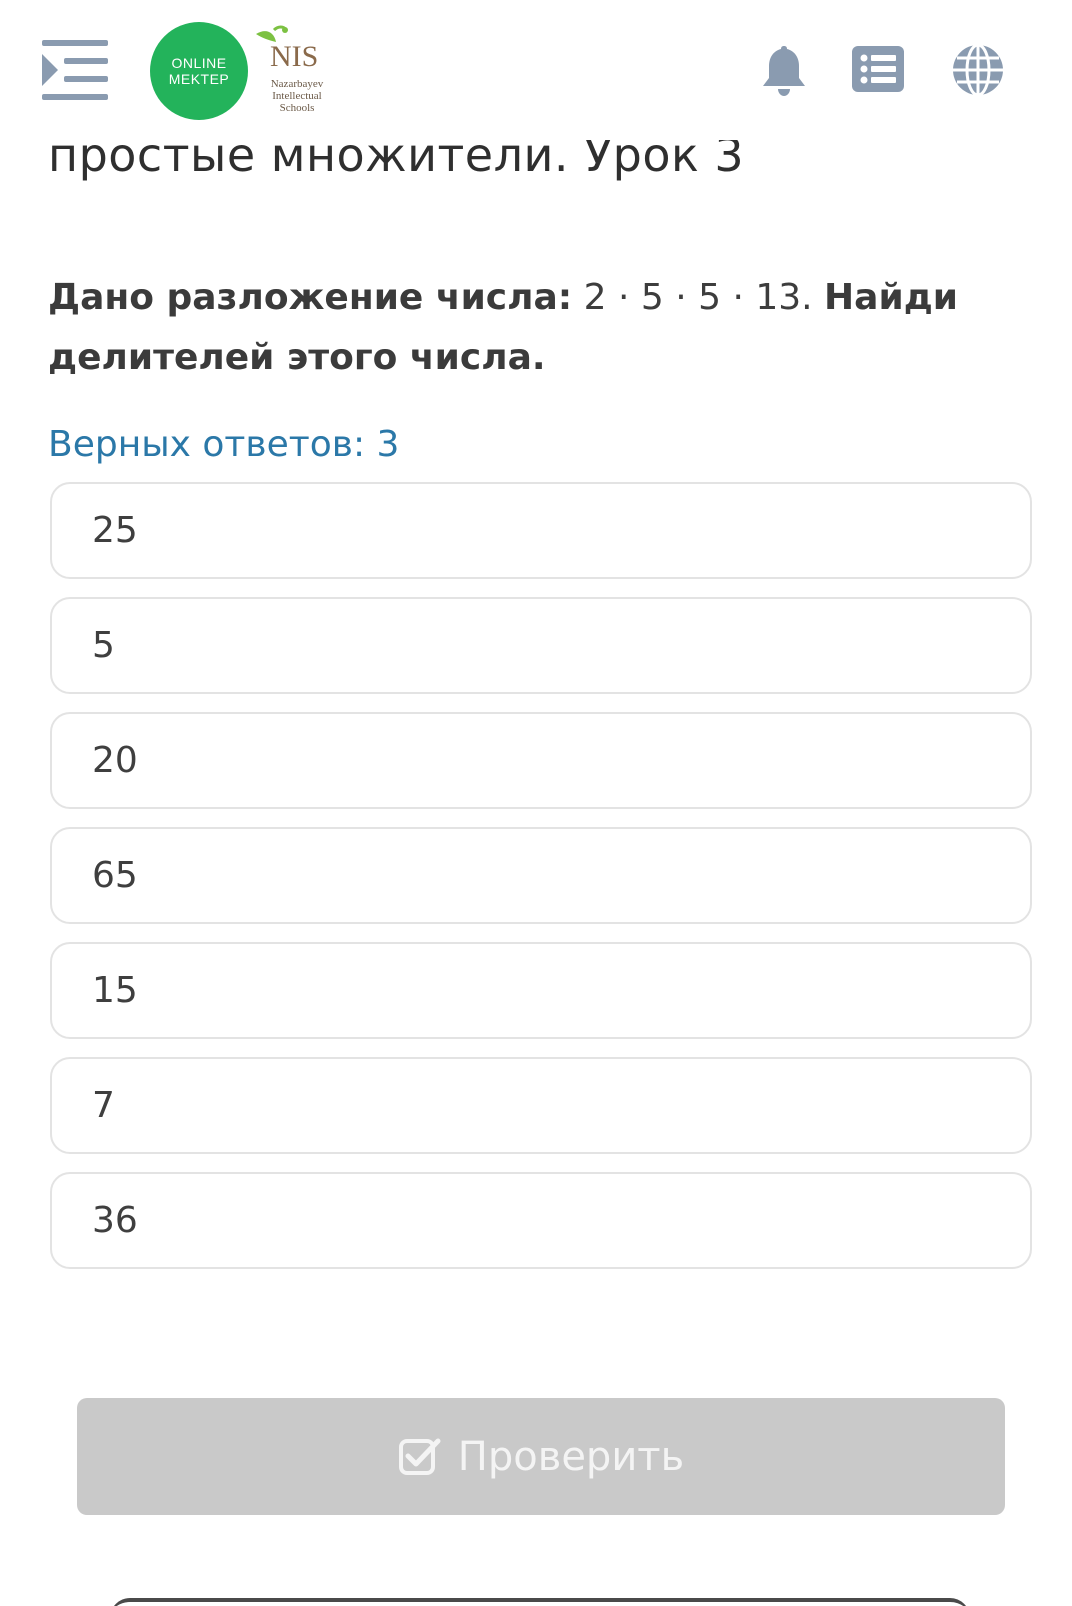  I want to click on option-label: 65, so click(115, 875).